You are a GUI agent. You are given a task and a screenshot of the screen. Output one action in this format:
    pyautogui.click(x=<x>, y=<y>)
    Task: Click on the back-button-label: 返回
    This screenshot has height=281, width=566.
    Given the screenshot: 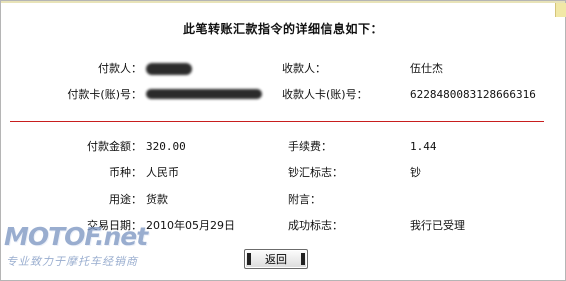 What is the action you would take?
    pyautogui.click(x=276, y=259)
    